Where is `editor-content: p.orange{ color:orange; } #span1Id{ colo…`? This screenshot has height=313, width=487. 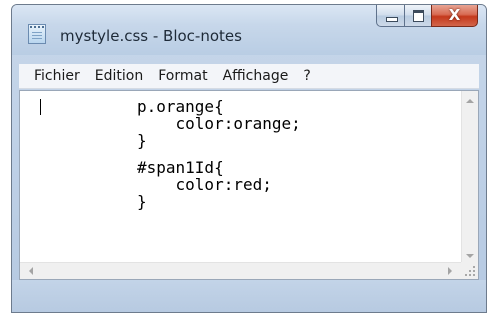 editor-content: p.orange{ color:orange; } #span1Id{ colo… is located at coordinates (219, 154).